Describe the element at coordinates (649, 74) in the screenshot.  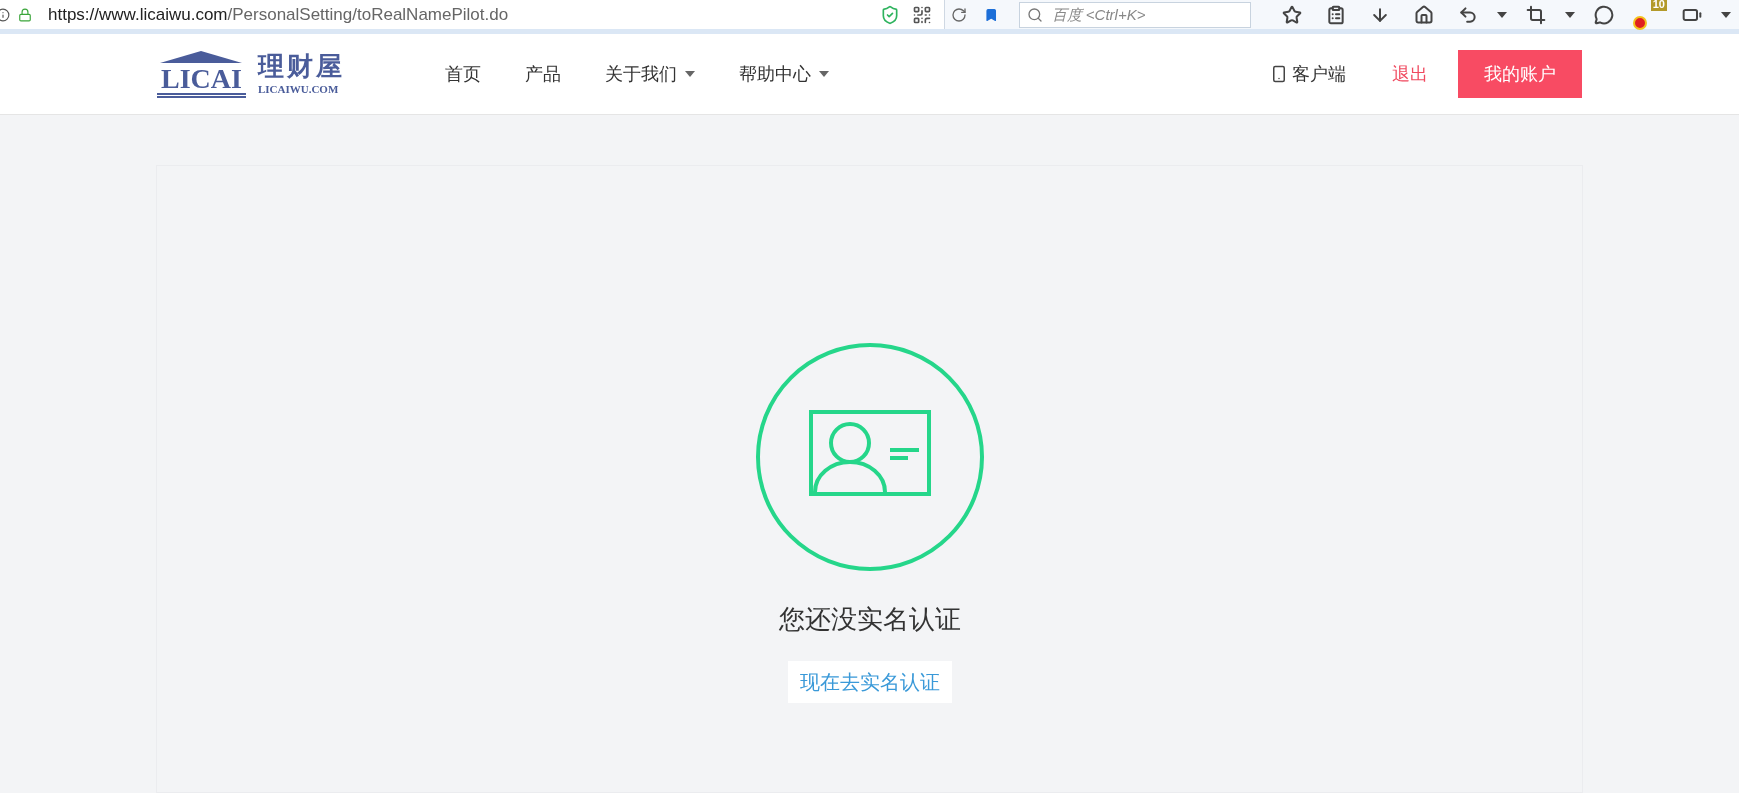
I see `nav-link: 关于我们` at that location.